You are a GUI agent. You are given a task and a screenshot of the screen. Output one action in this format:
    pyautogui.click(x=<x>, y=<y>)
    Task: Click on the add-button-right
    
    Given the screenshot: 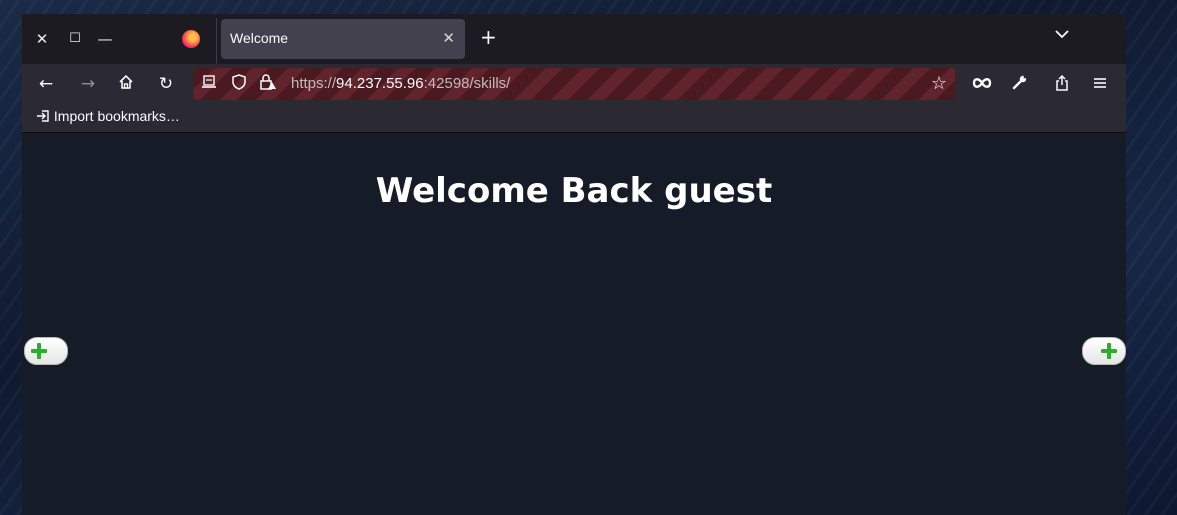 What is the action you would take?
    pyautogui.click(x=1104, y=351)
    